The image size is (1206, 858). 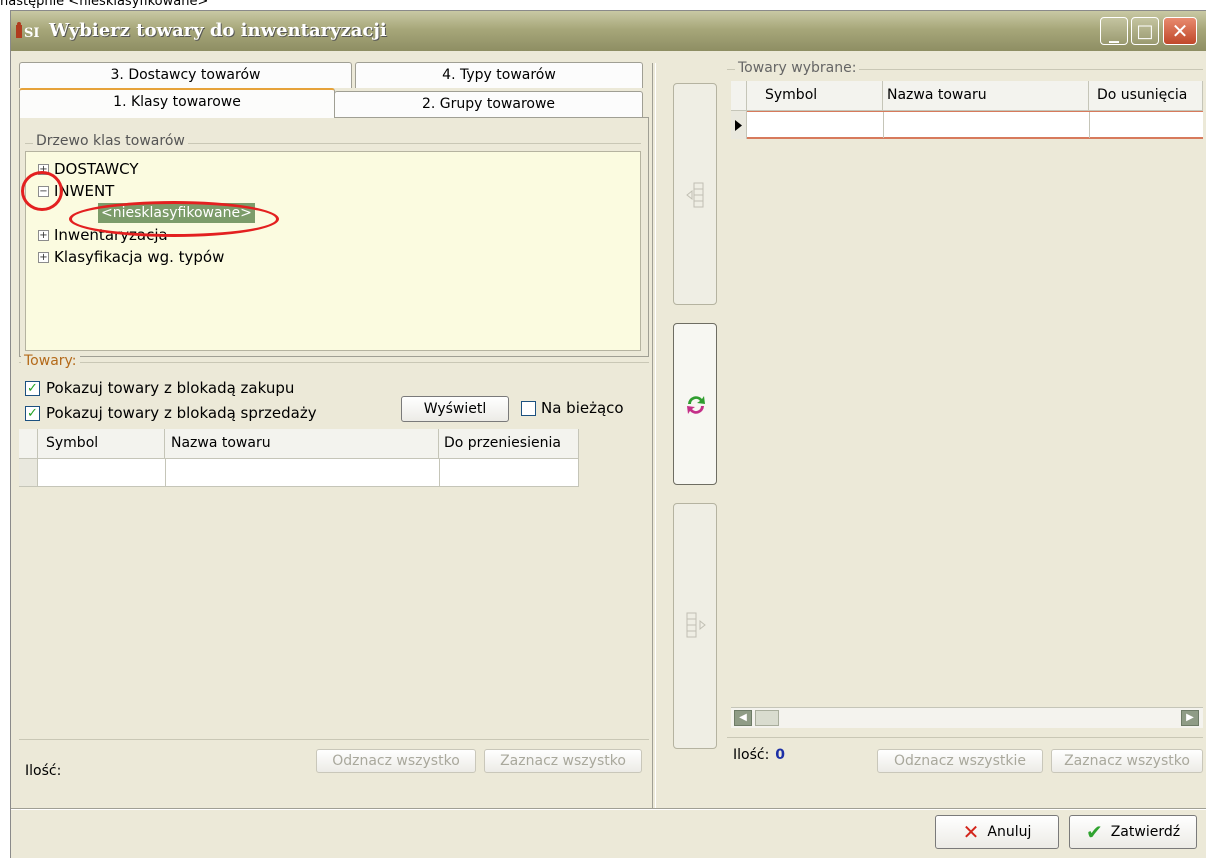 I want to click on app-icon: SI, so click(x=30, y=31).